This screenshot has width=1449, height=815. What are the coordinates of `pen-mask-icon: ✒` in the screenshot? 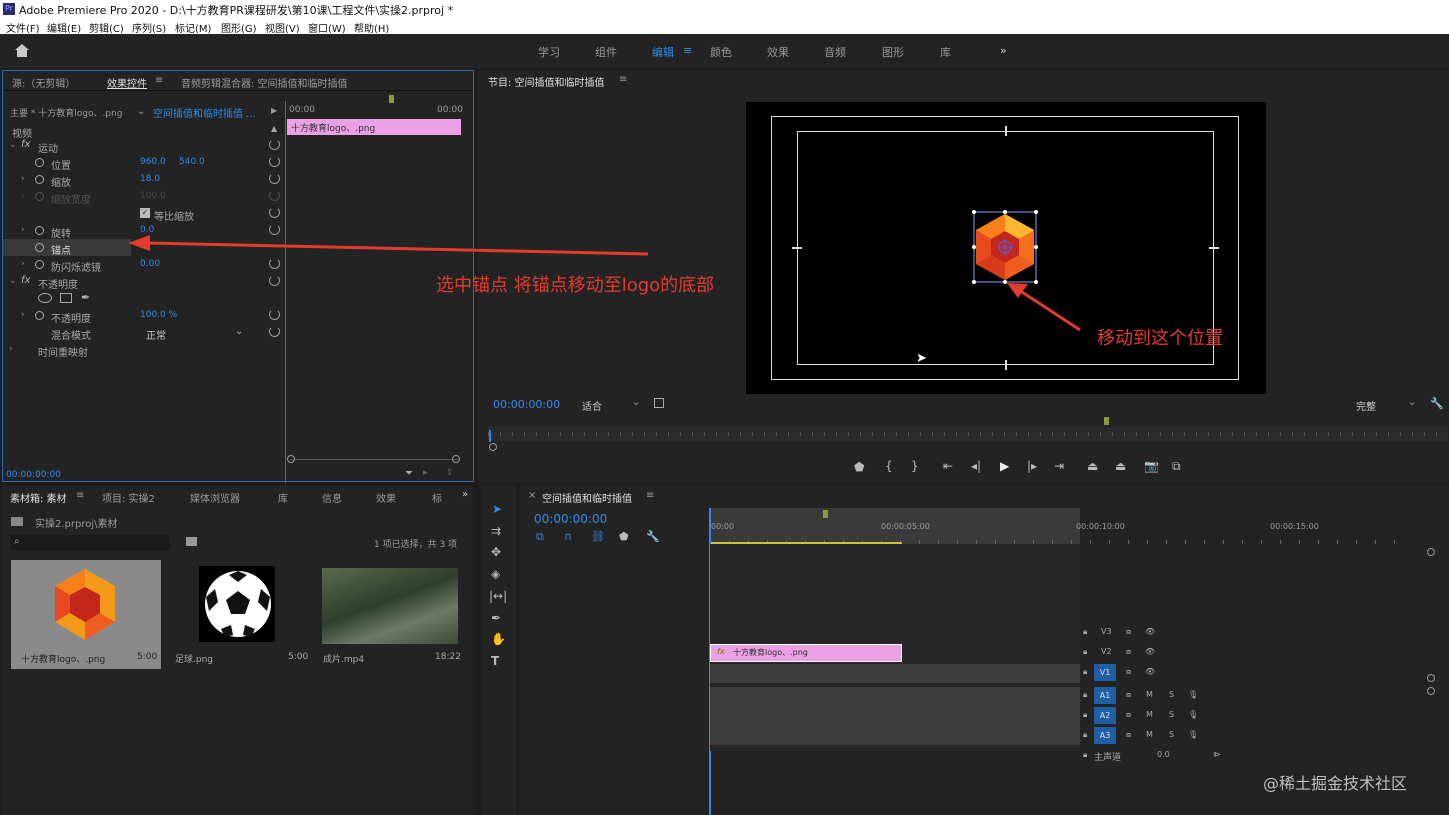 It's located at (85, 297).